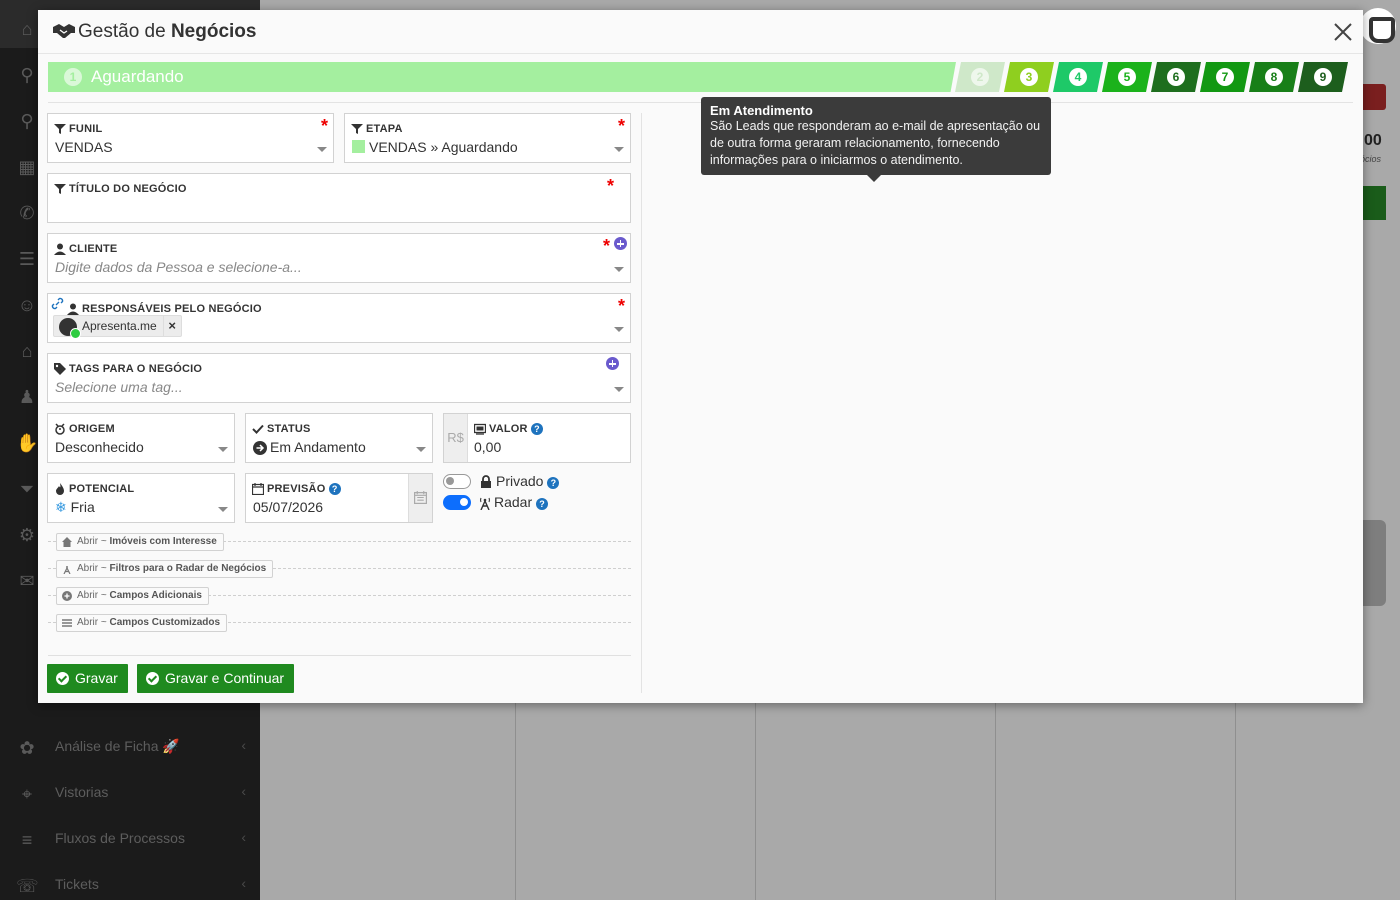 The height and width of the screenshot is (900, 1400). What do you see at coordinates (155, 595) in the screenshot?
I see `collapse-label: Campos Adicionais` at bounding box center [155, 595].